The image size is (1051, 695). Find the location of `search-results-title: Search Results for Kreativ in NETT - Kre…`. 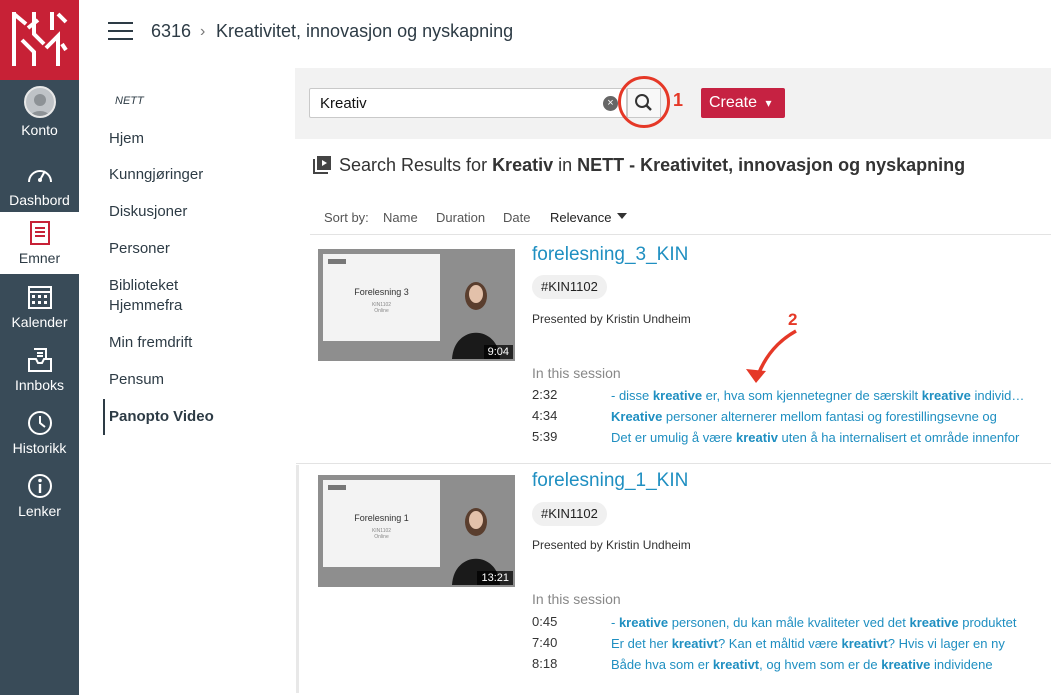

search-results-title: Search Results for Kreativ in NETT - Kre… is located at coordinates (652, 165).